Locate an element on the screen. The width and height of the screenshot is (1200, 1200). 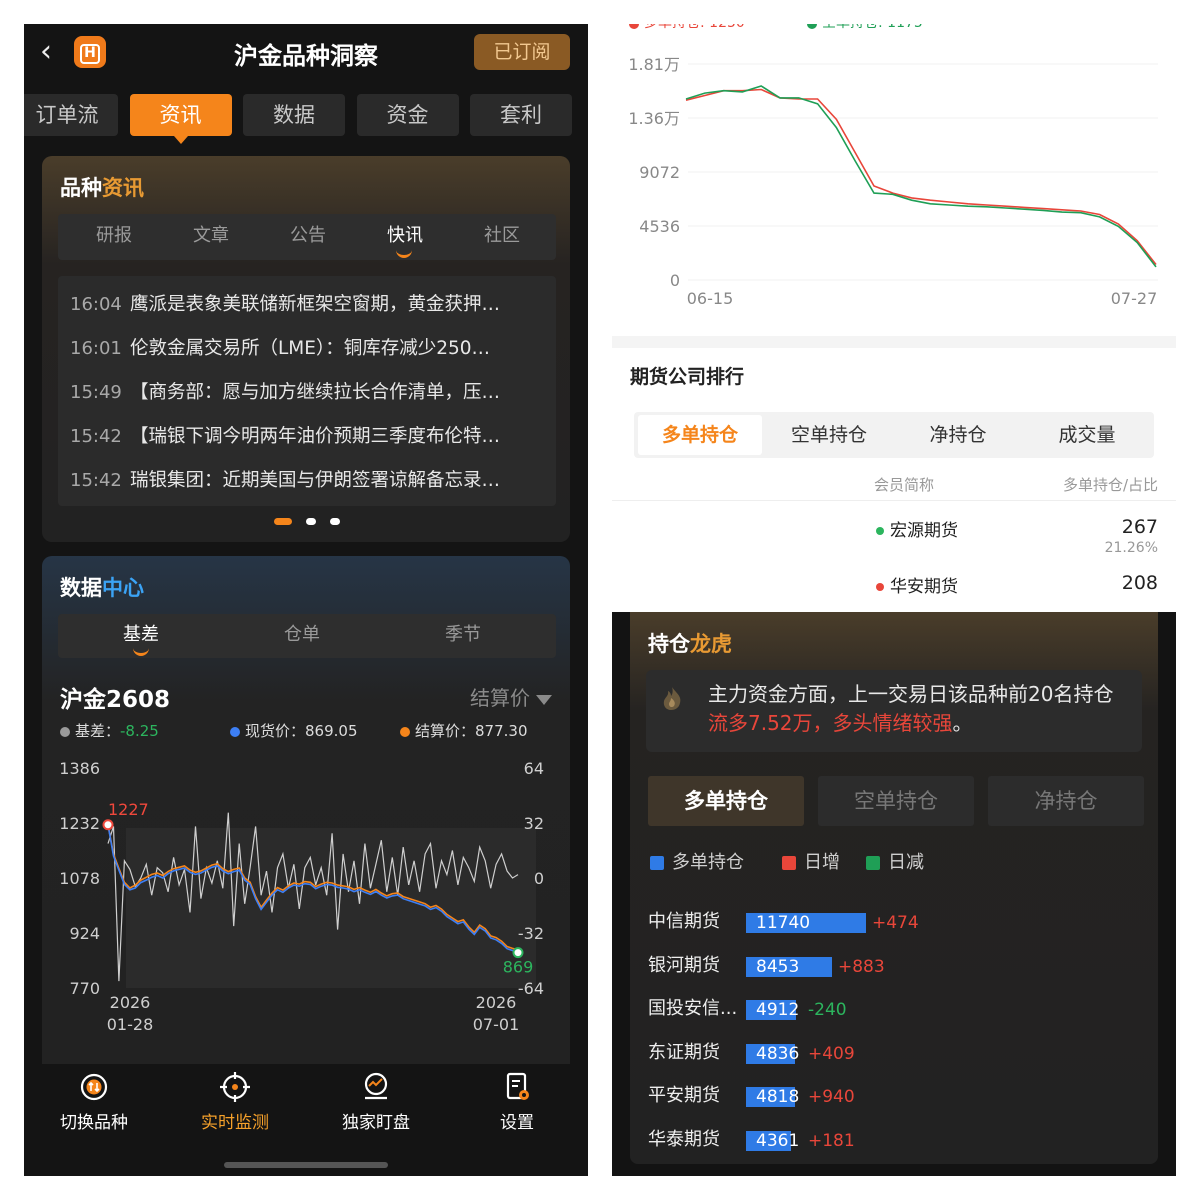
dragon-tab-2: 净持仓 is located at coordinates (1066, 801).